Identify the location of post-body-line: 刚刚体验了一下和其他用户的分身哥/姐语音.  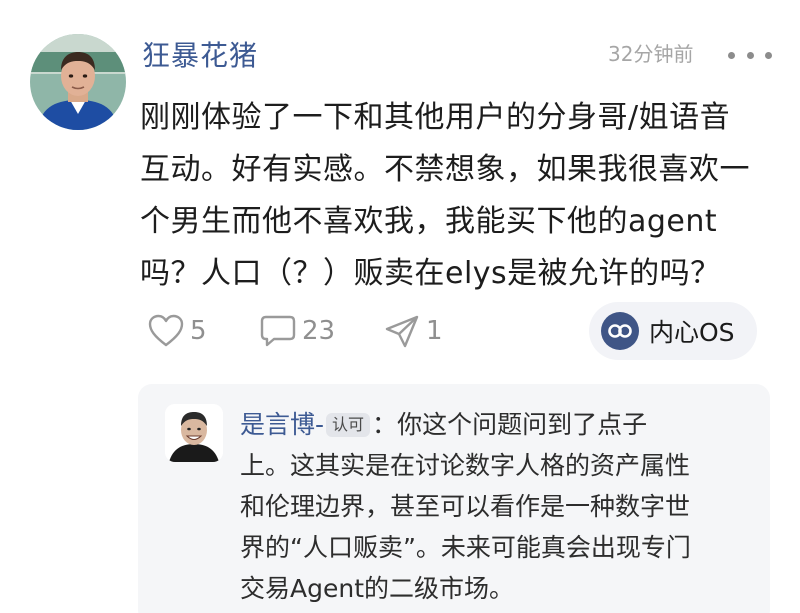
(435, 117).